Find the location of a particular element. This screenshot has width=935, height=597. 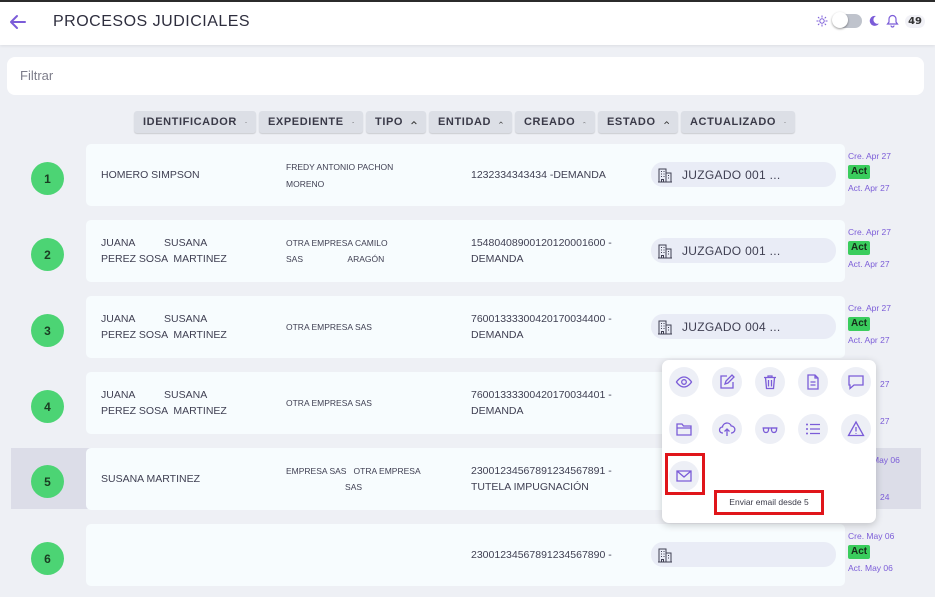

tipo-cell: 1232334343434 -DEMANDA is located at coordinates (538, 175).